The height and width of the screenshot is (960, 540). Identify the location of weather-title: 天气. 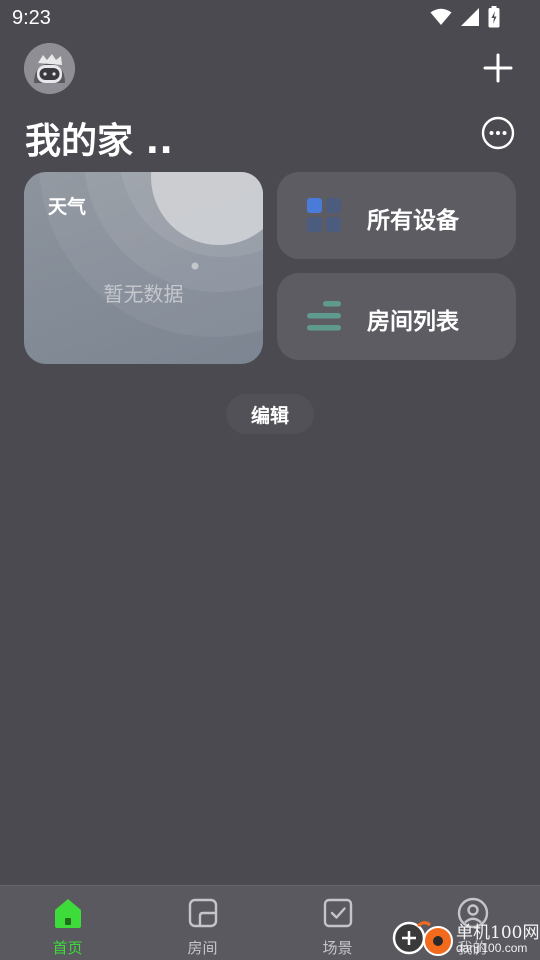
(67, 207).